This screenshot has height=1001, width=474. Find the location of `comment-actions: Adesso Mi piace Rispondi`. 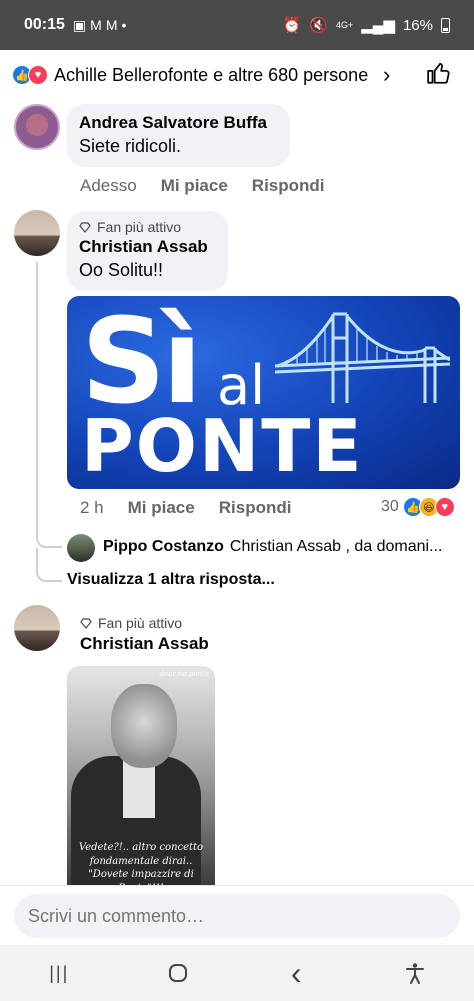

comment-actions: Adesso Mi piace Rispondi is located at coordinates (202, 186).